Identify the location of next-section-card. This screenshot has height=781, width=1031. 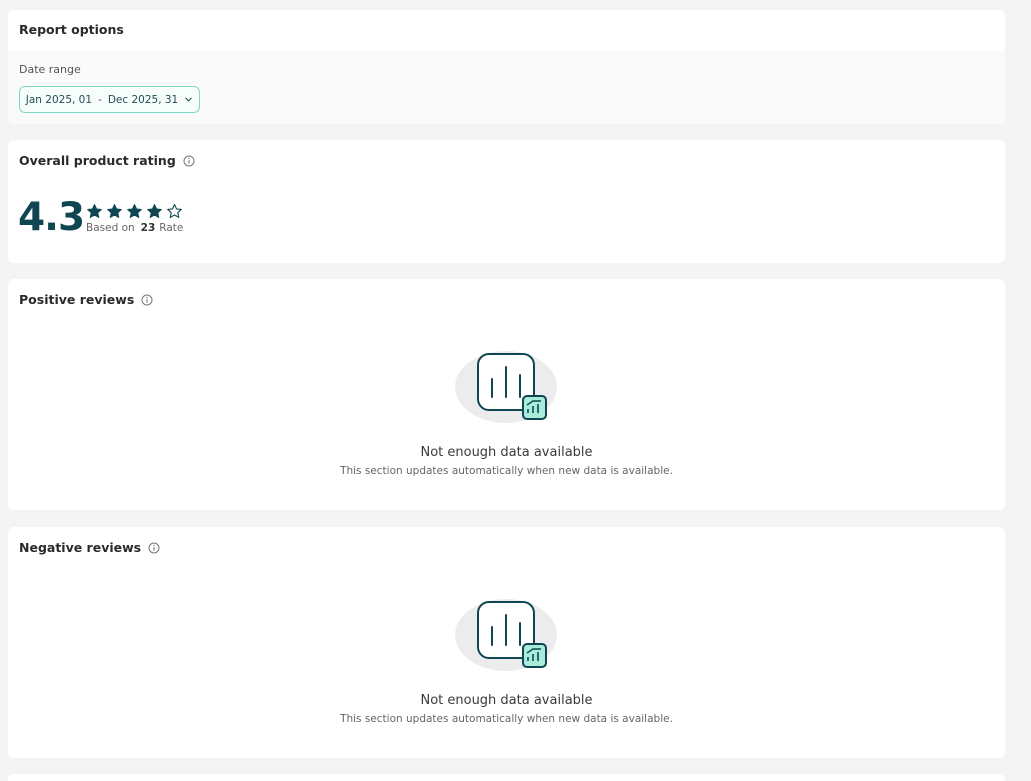
(506, 777).